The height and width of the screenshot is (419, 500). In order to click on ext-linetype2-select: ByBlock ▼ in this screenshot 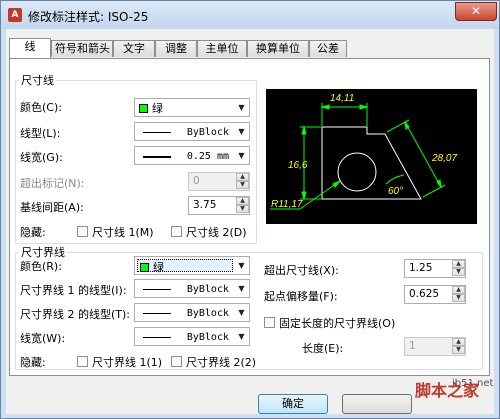, I will do `click(192, 312)`.